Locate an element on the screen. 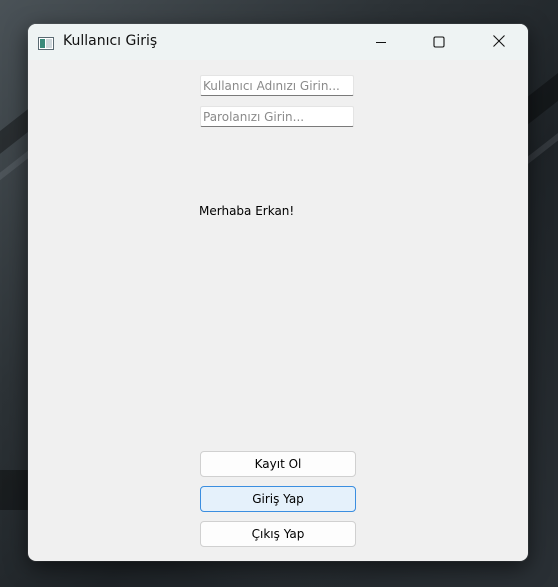 This screenshot has width=558, height=587. close-button is located at coordinates (499, 42).